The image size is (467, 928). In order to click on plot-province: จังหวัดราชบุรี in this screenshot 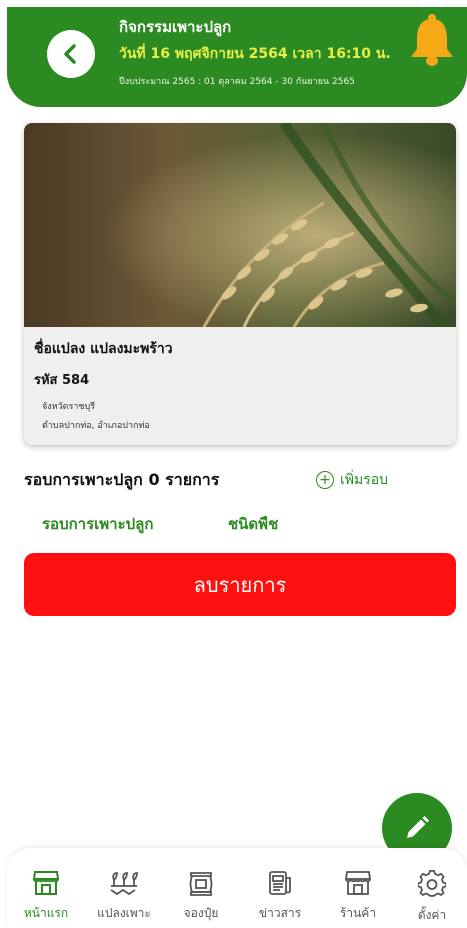, I will do `click(69, 407)`.